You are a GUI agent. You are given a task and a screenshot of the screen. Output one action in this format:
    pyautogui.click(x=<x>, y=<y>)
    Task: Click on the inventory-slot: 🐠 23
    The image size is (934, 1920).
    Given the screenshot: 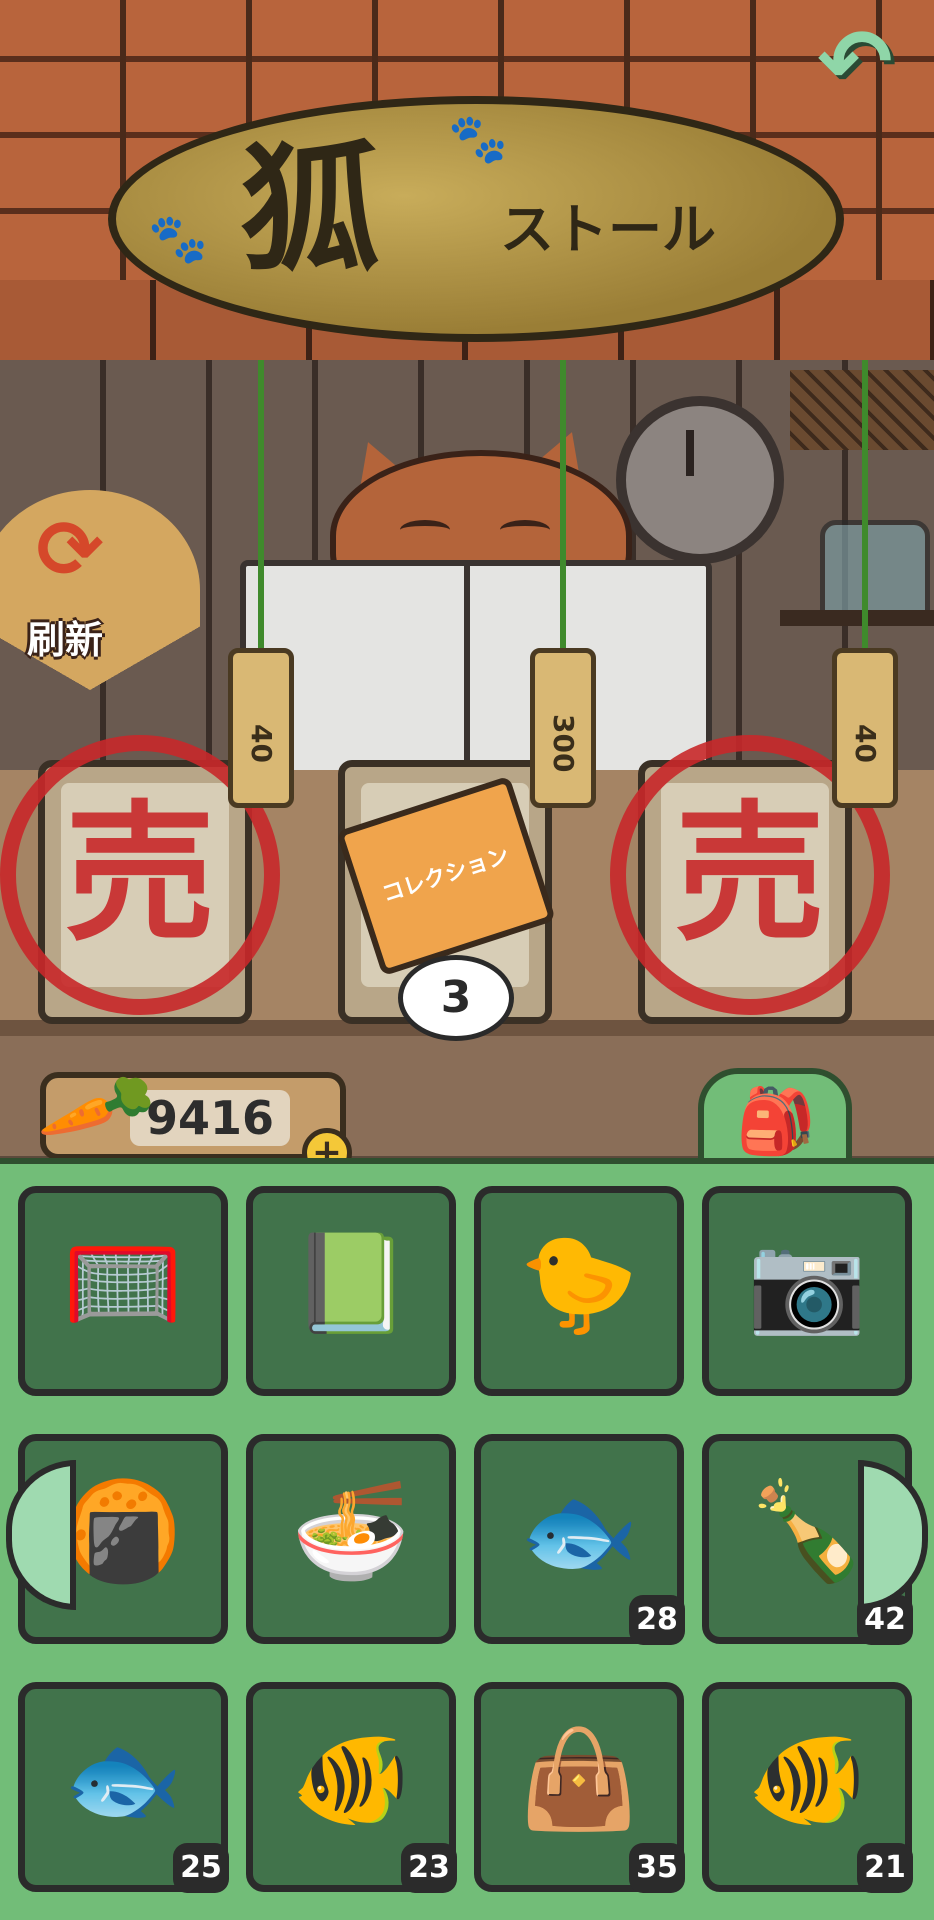 What is the action you would take?
    pyautogui.click(x=351, y=1787)
    